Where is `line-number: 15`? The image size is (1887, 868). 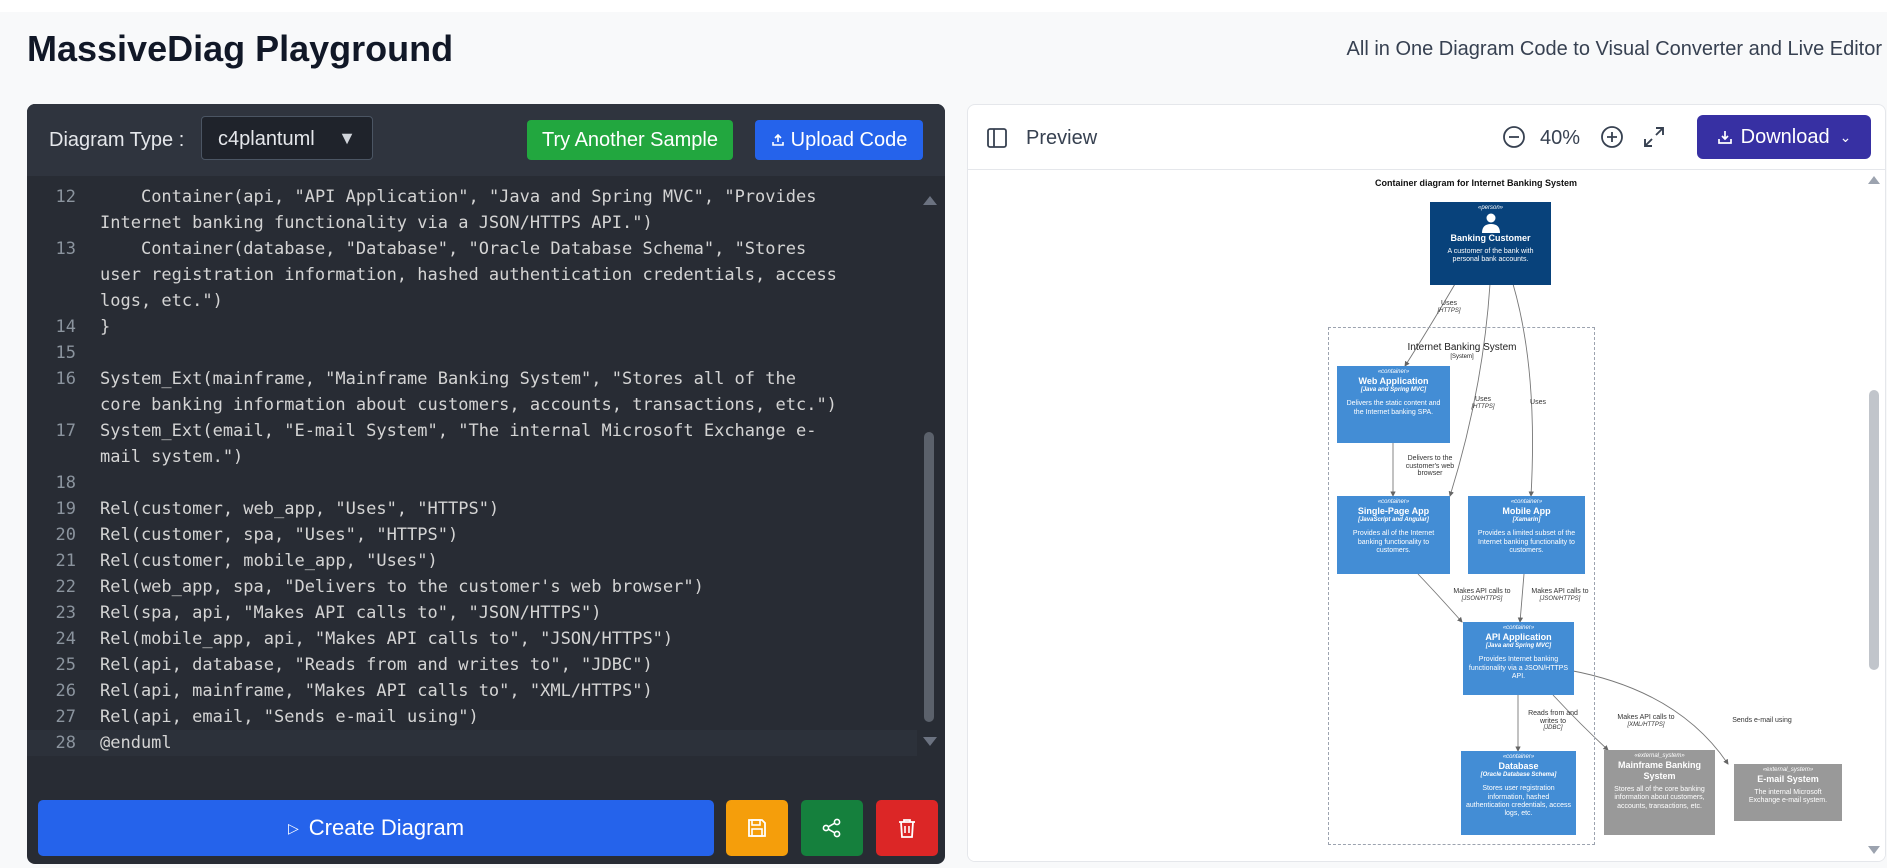 line-number: 15 is located at coordinates (65, 353).